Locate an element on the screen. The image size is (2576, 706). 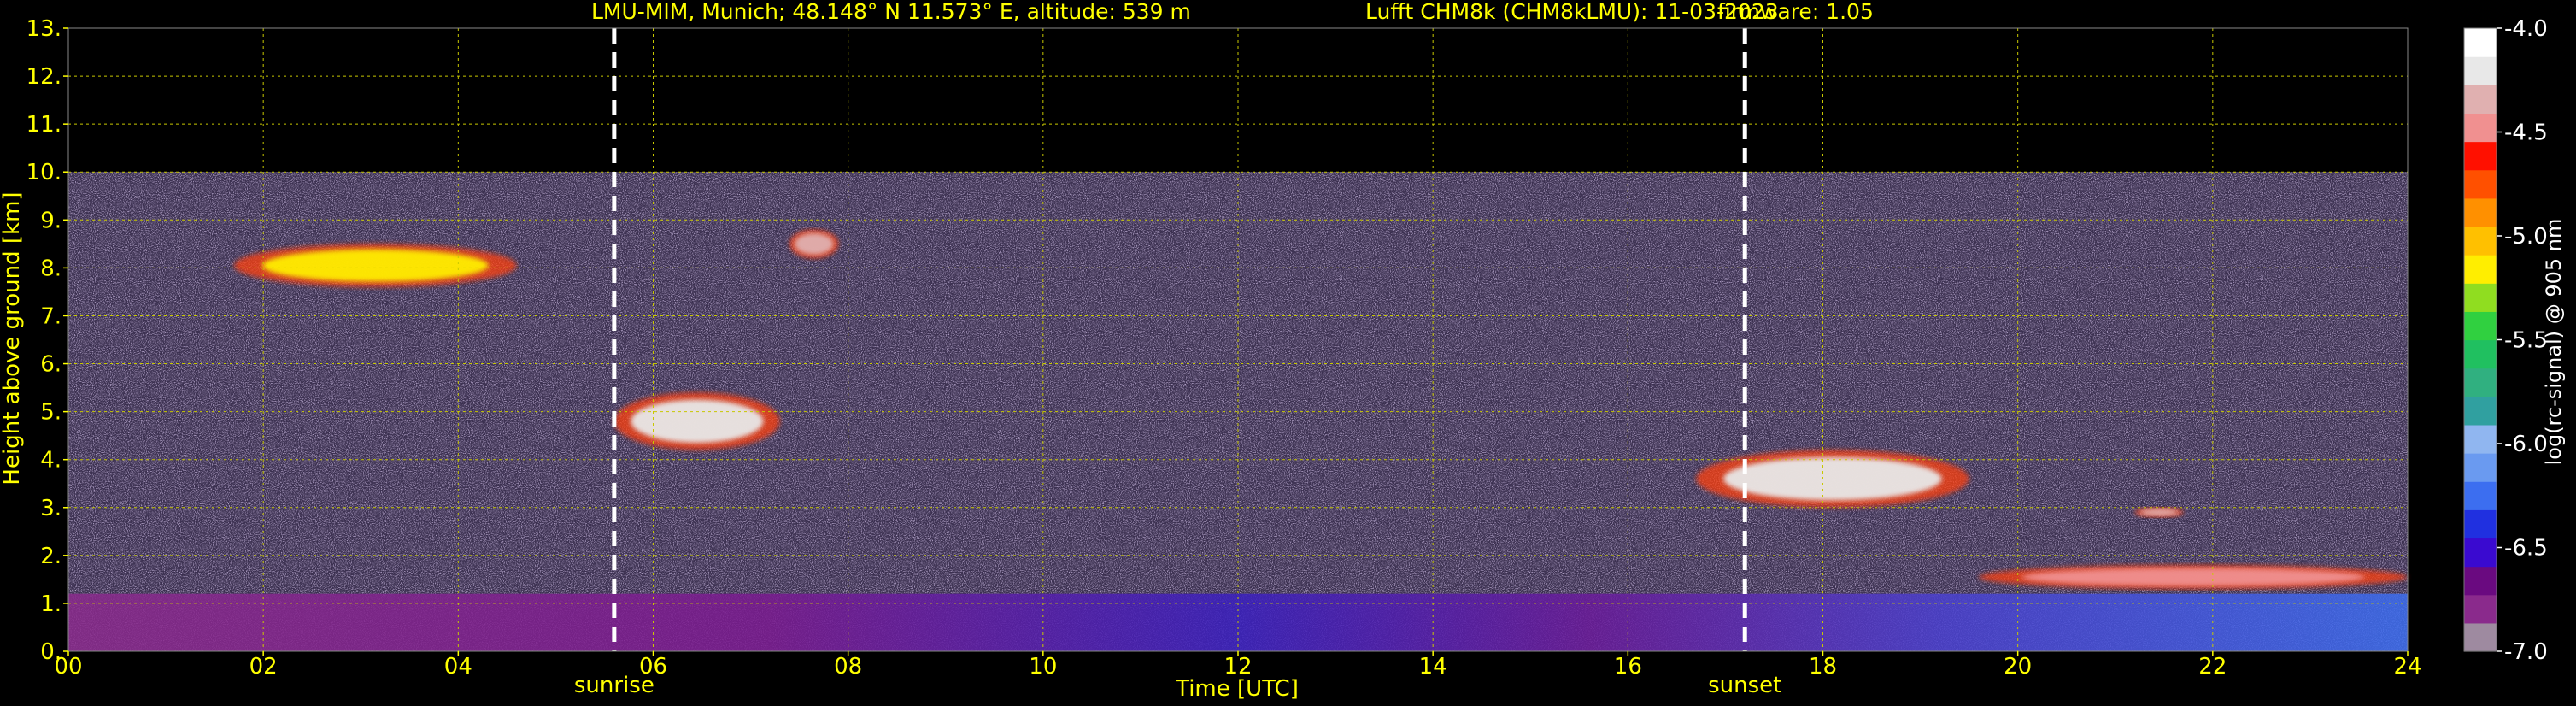
y-tick-label: 11. is located at coordinates (44, 125).